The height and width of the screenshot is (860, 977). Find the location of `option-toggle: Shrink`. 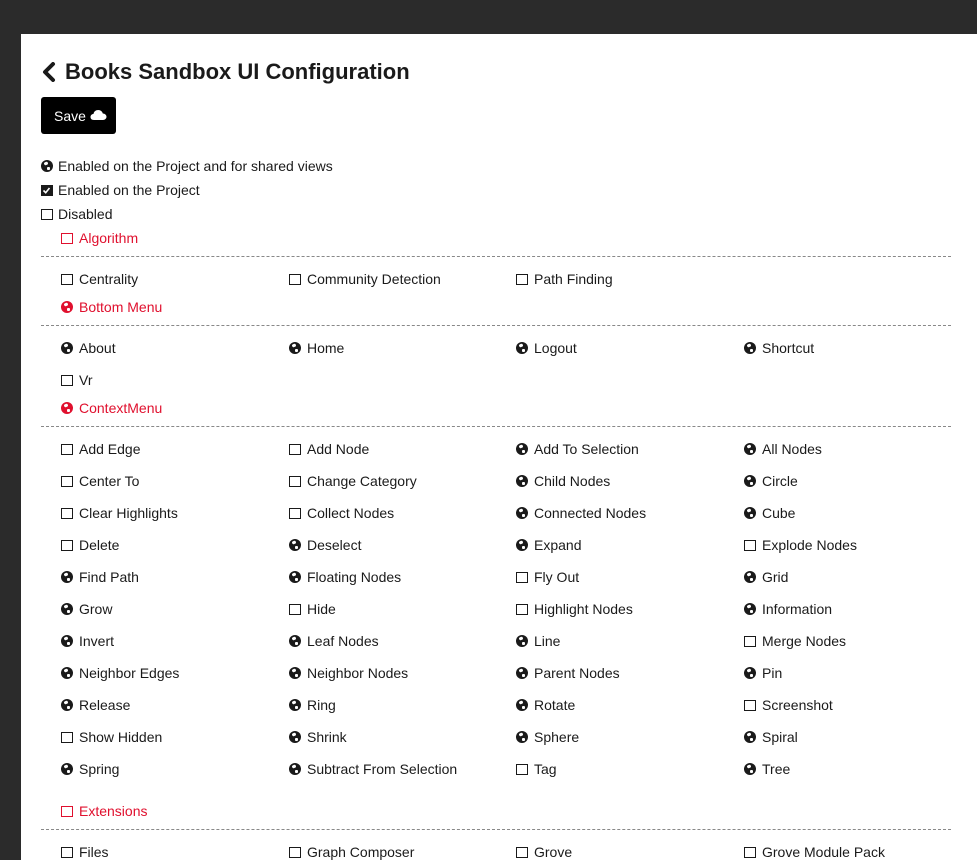

option-toggle: Shrink is located at coordinates (402, 737).